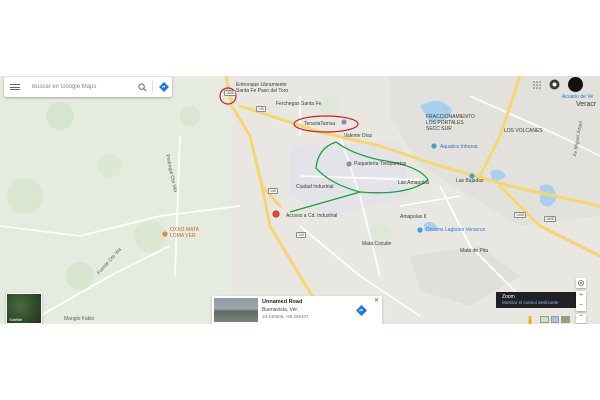 The width and height of the screenshot is (600, 400). I want to click on search-box, so click(88, 87).